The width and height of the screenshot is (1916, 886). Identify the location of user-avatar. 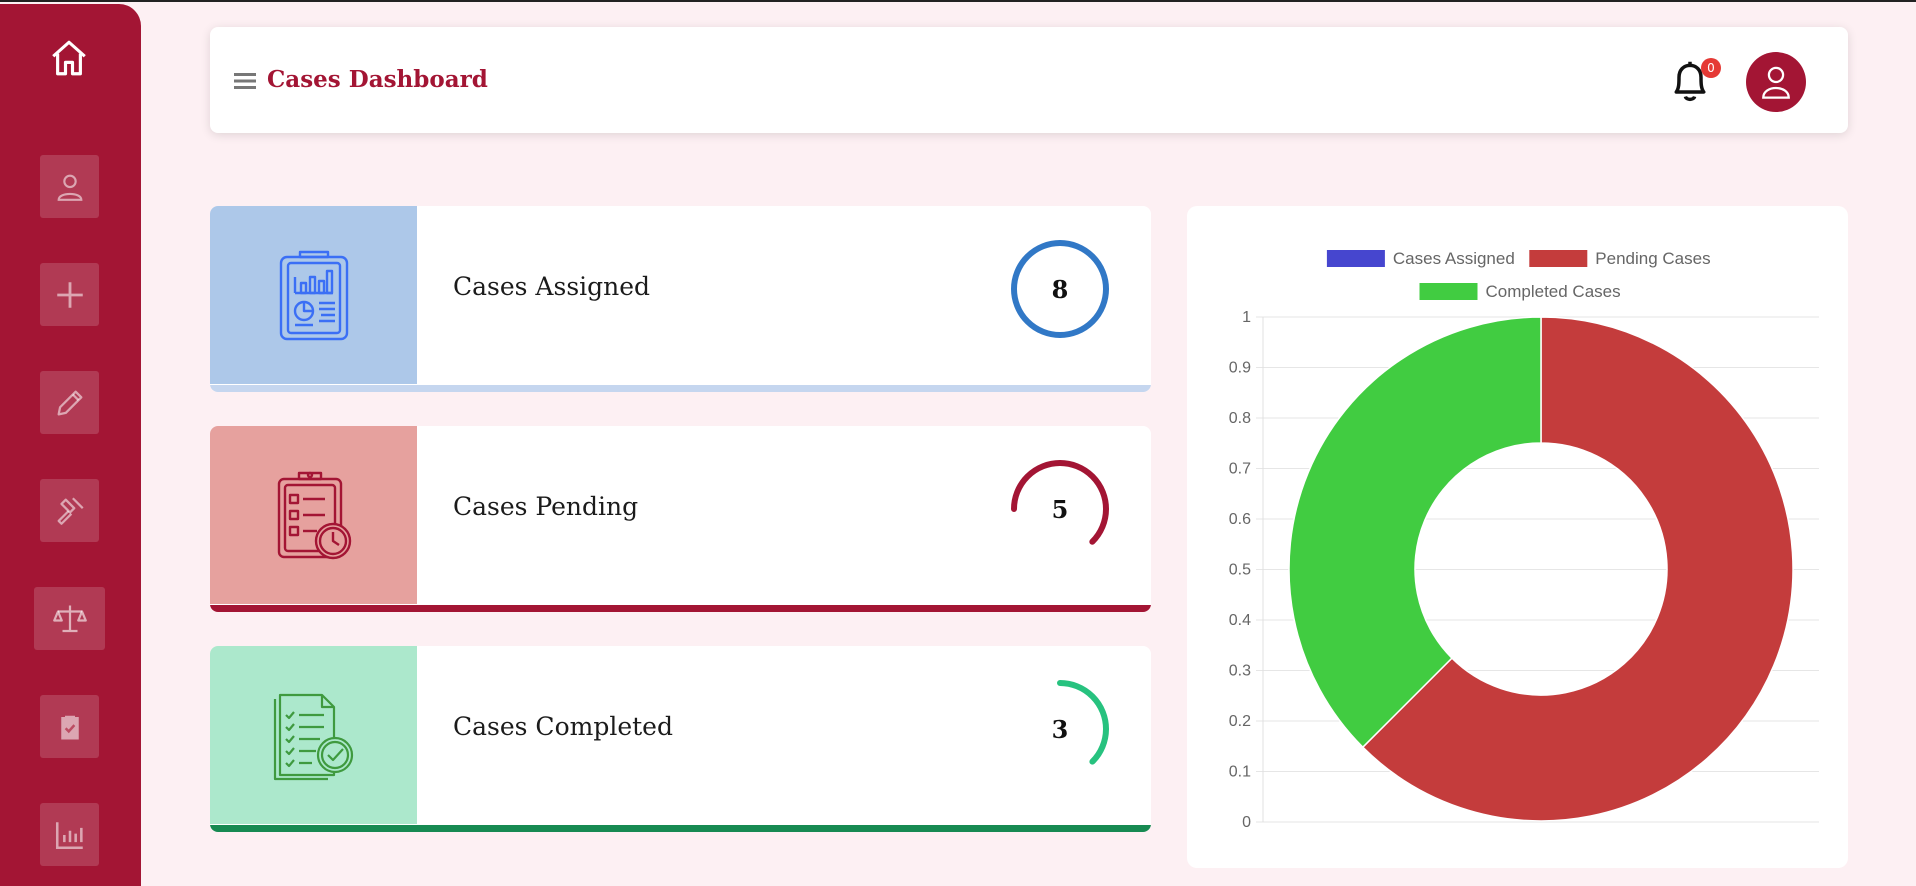
(1776, 82).